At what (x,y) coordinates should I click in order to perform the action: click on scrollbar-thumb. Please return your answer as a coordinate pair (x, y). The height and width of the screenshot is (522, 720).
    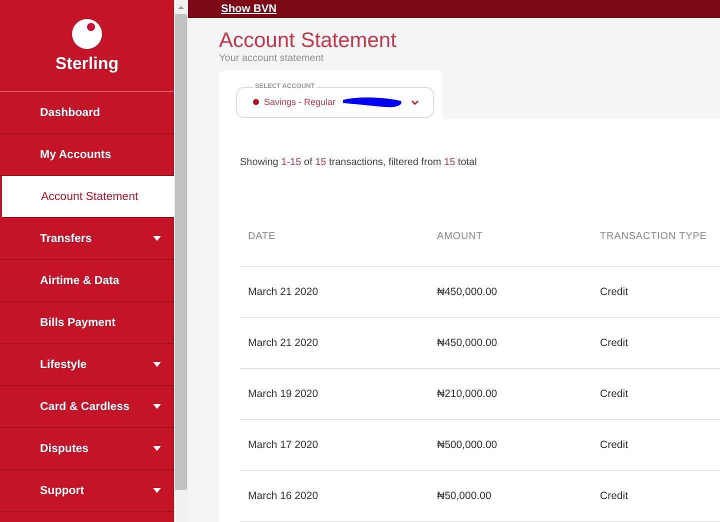
    Looking at the image, I should click on (181, 252).